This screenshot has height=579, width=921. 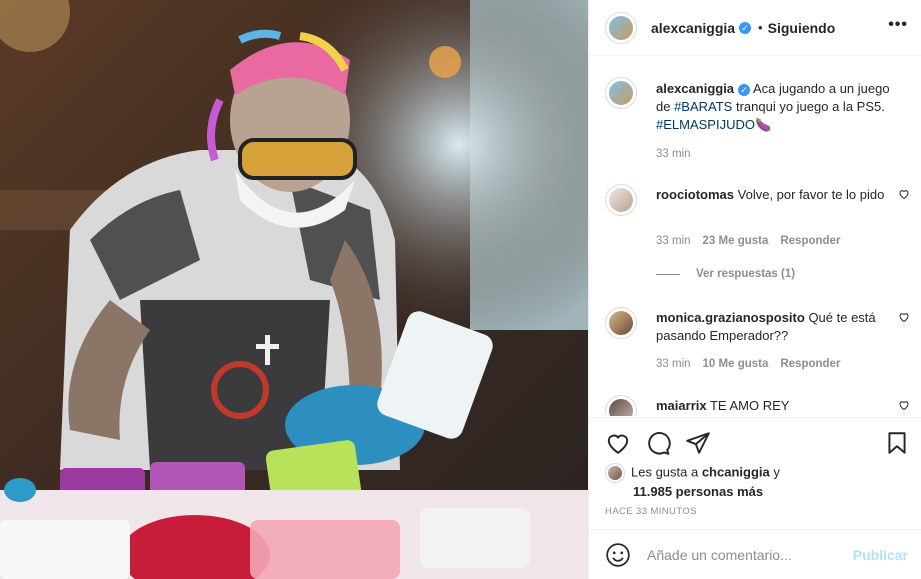 What do you see at coordinates (668, 274) in the screenshot?
I see `replies-line` at bounding box center [668, 274].